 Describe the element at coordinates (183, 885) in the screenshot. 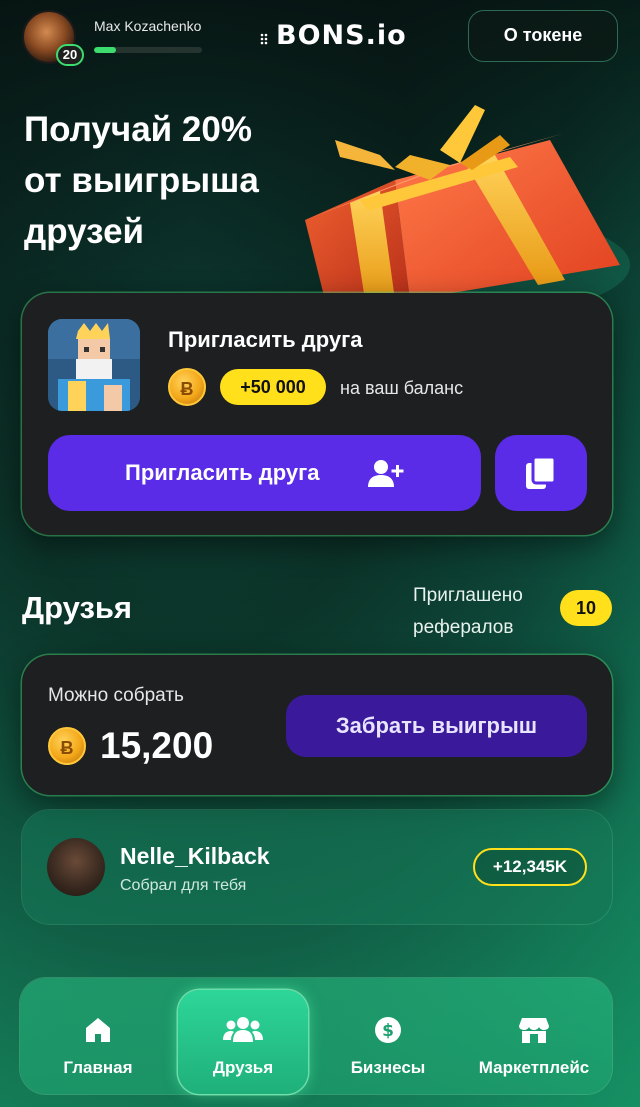

I see `friend-subtitle: Собрал для тебя` at that location.